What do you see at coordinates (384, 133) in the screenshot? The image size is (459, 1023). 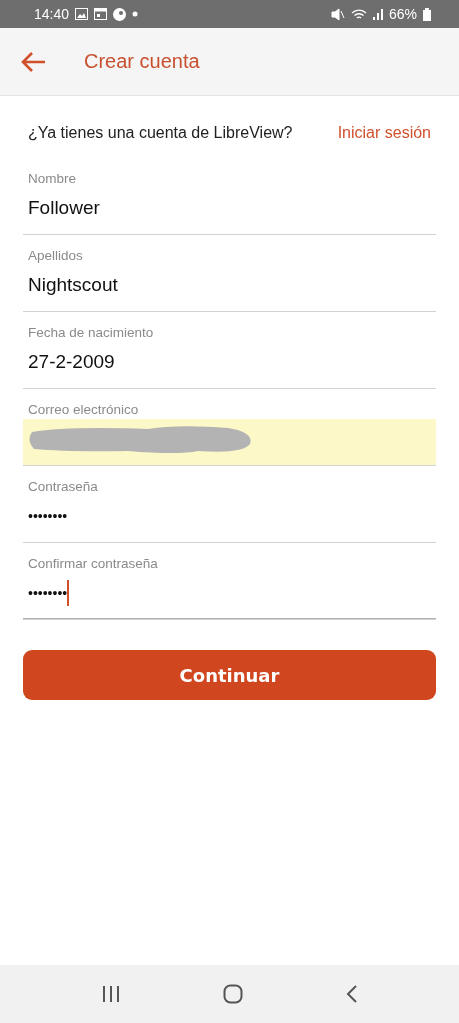 I see `login-link: Iniciar sesión` at bounding box center [384, 133].